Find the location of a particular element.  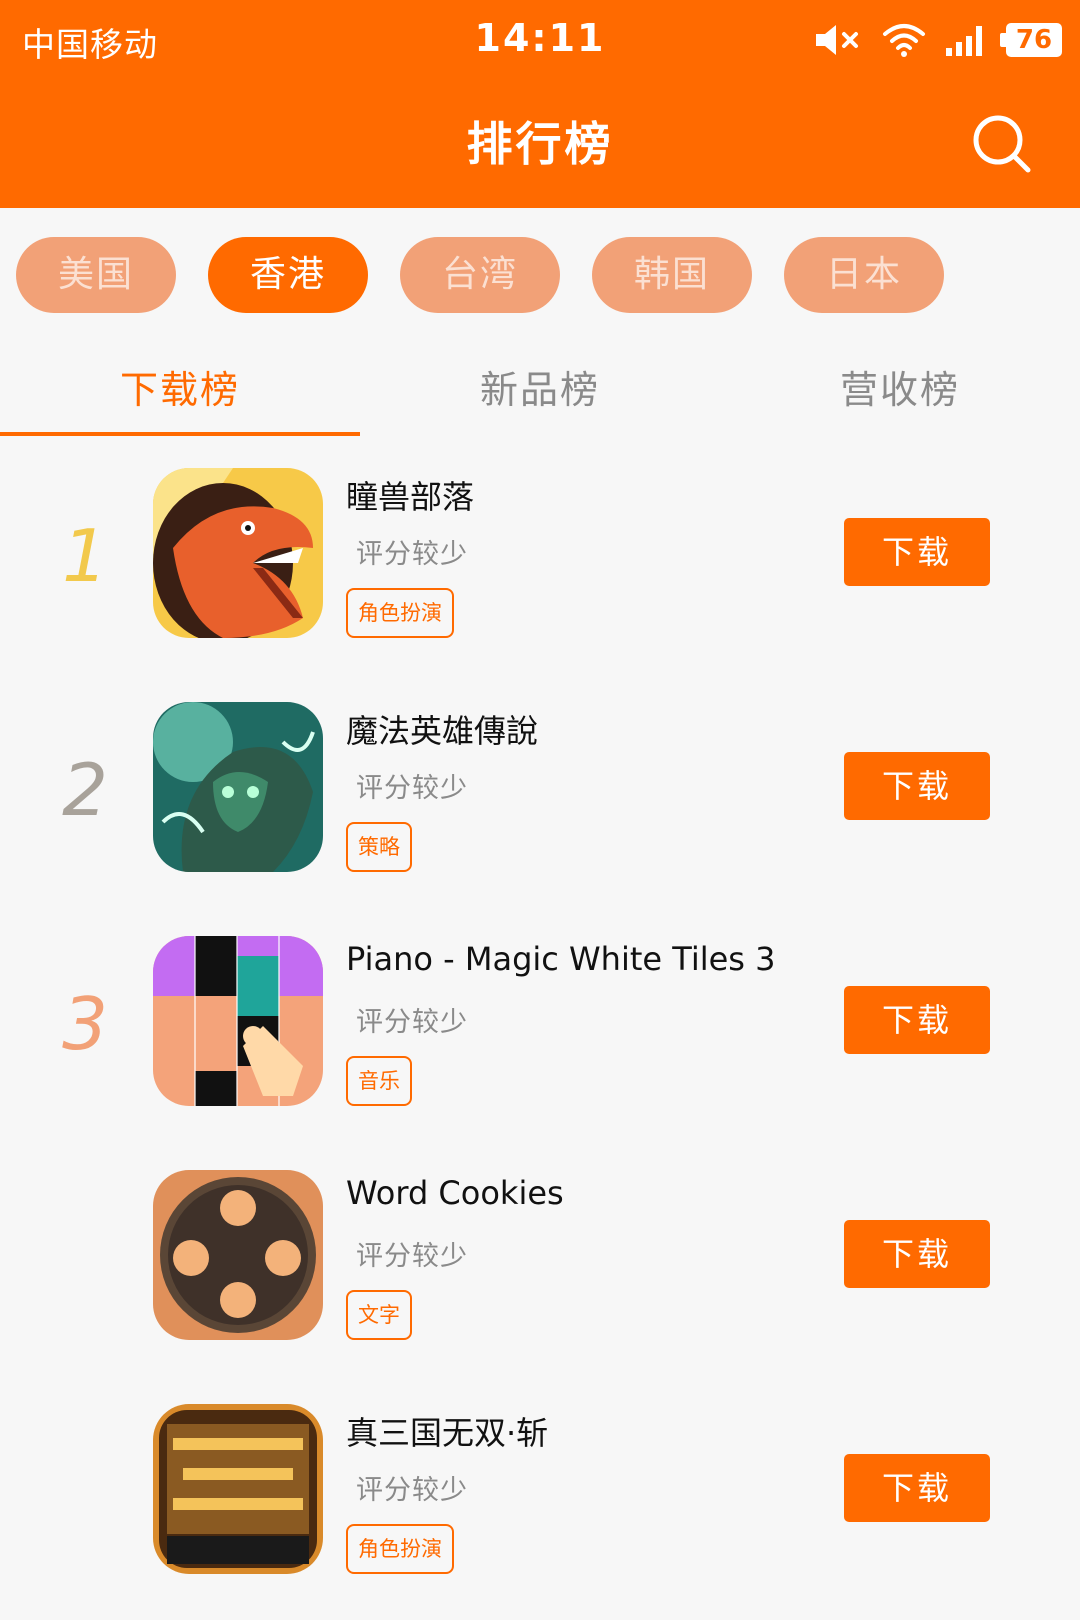

top-bar: 中国移动 14:11 76 排行榜 is located at coordinates (540, 104).